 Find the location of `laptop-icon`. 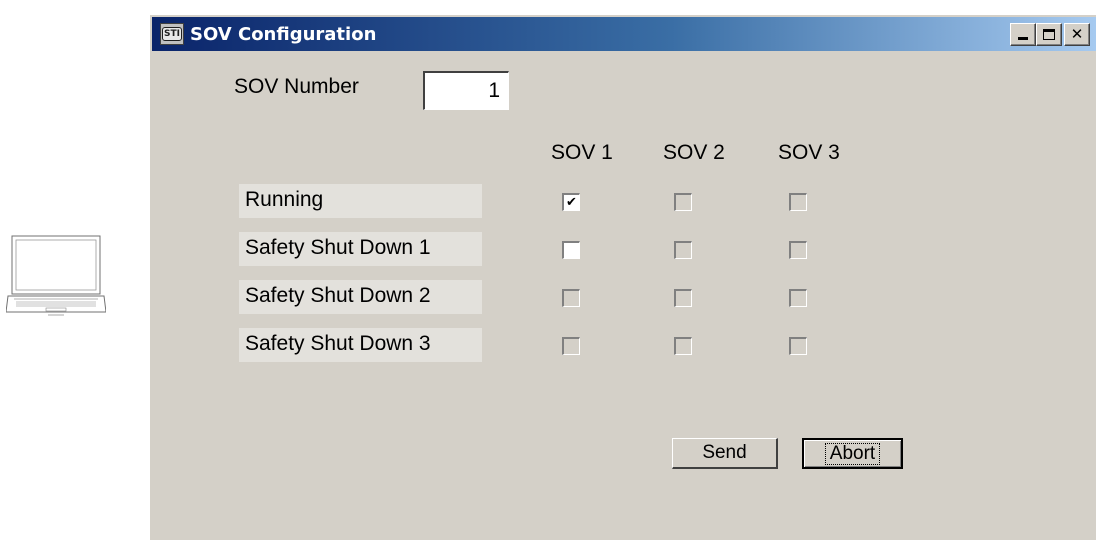

laptop-icon is located at coordinates (56, 275).